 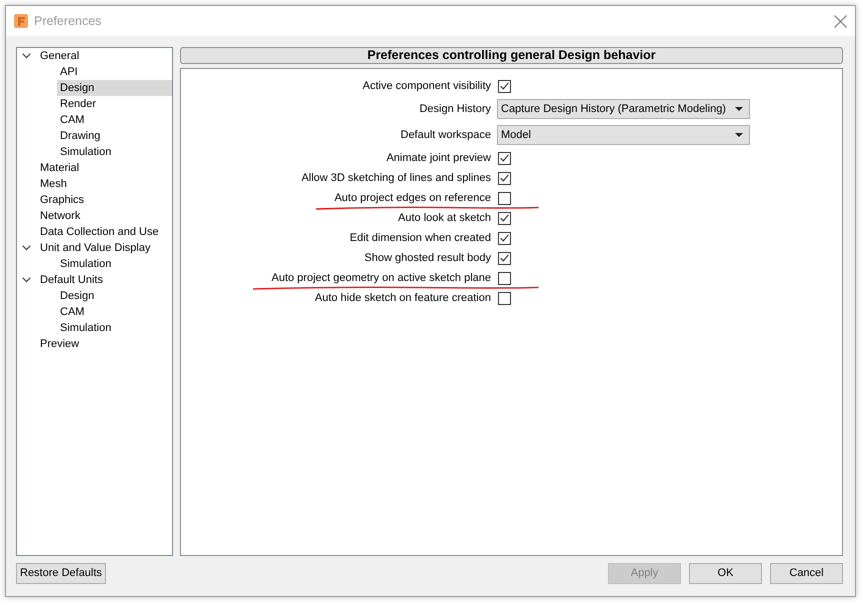 I want to click on close-button, so click(x=840, y=21).